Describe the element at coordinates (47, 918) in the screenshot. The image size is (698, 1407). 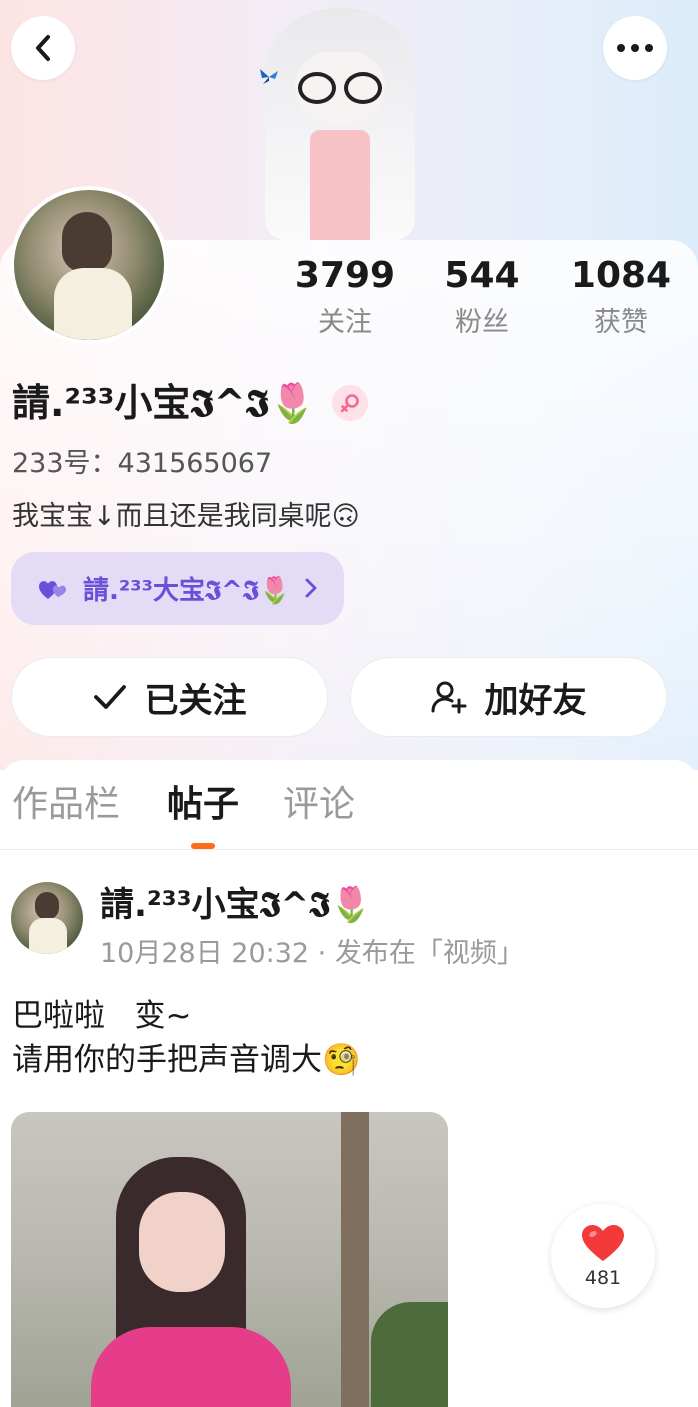
I see `post-author-avatar` at that location.